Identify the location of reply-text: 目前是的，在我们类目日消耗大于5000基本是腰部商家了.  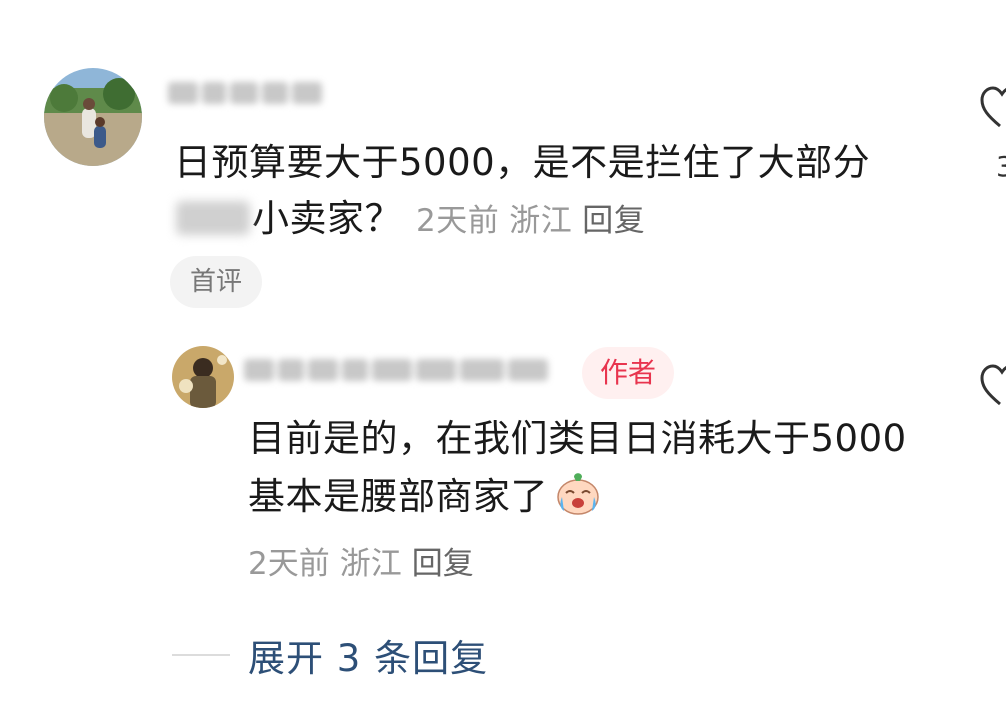
(593, 468).